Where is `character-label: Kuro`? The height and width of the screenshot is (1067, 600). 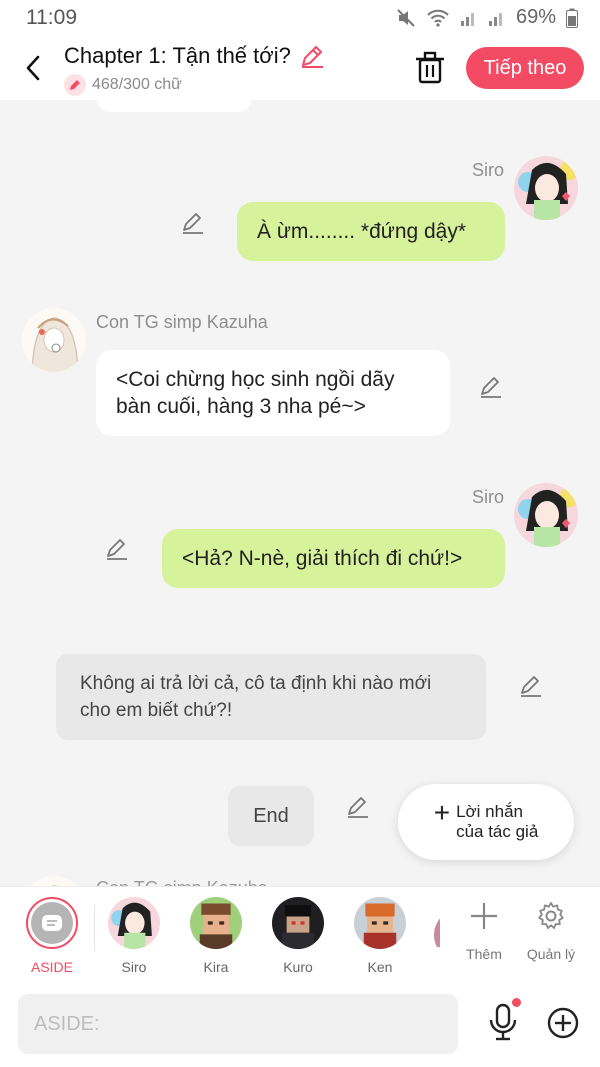 character-label: Kuro is located at coordinates (298, 967).